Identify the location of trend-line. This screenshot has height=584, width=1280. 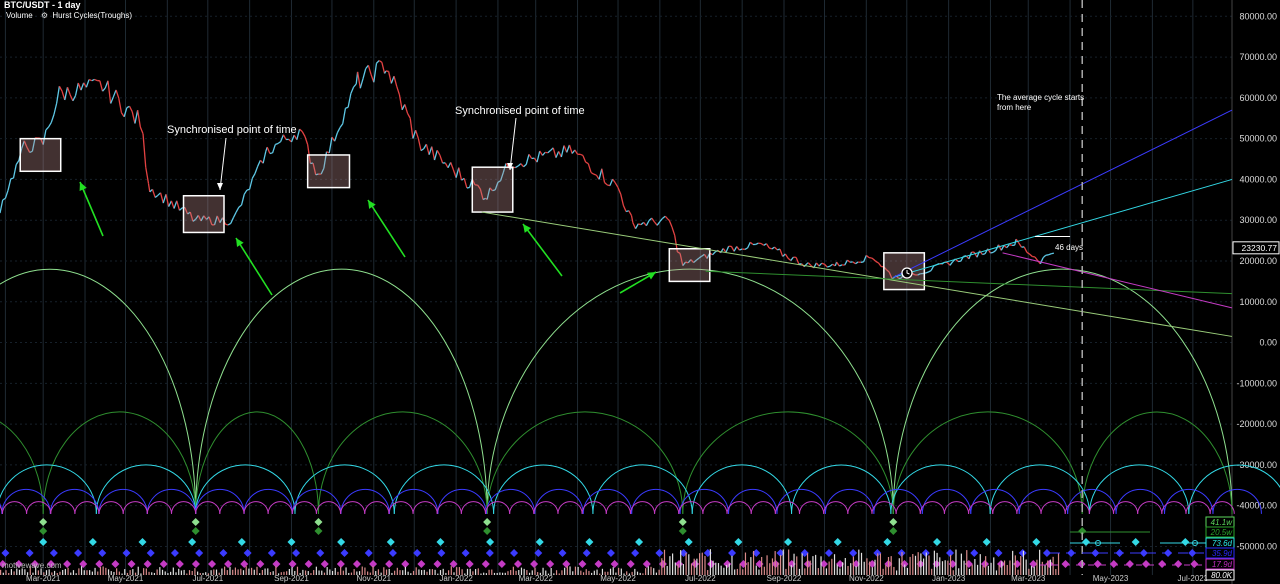
(857, 274).